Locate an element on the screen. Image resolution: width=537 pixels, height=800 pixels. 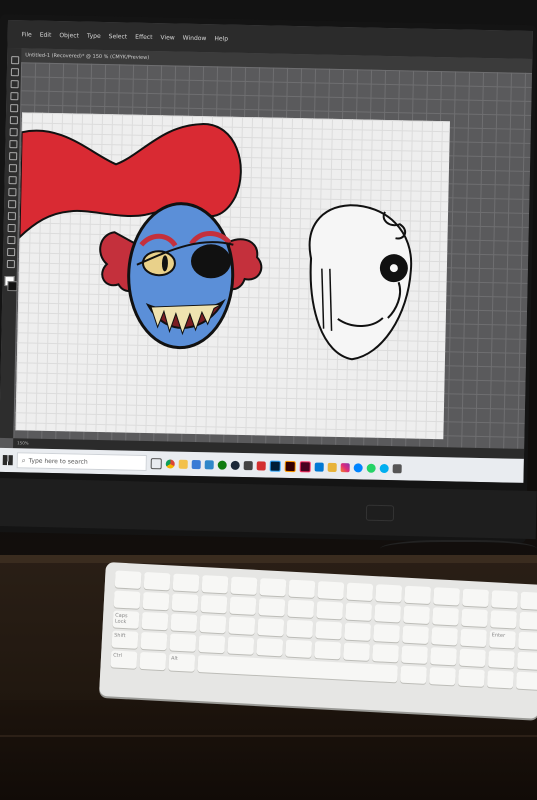
key-shift: Shift is located at coordinates (125, 639).